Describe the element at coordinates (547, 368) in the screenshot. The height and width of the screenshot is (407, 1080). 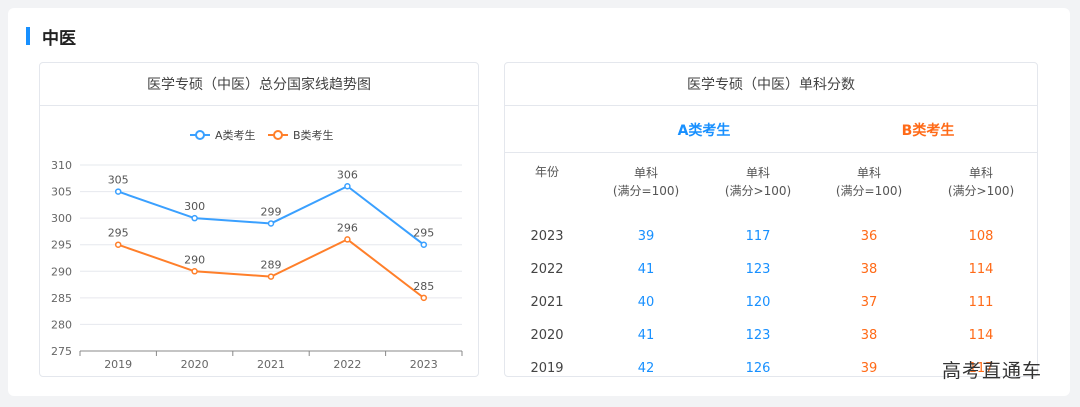
I see `table-cell-year: 2019` at that location.